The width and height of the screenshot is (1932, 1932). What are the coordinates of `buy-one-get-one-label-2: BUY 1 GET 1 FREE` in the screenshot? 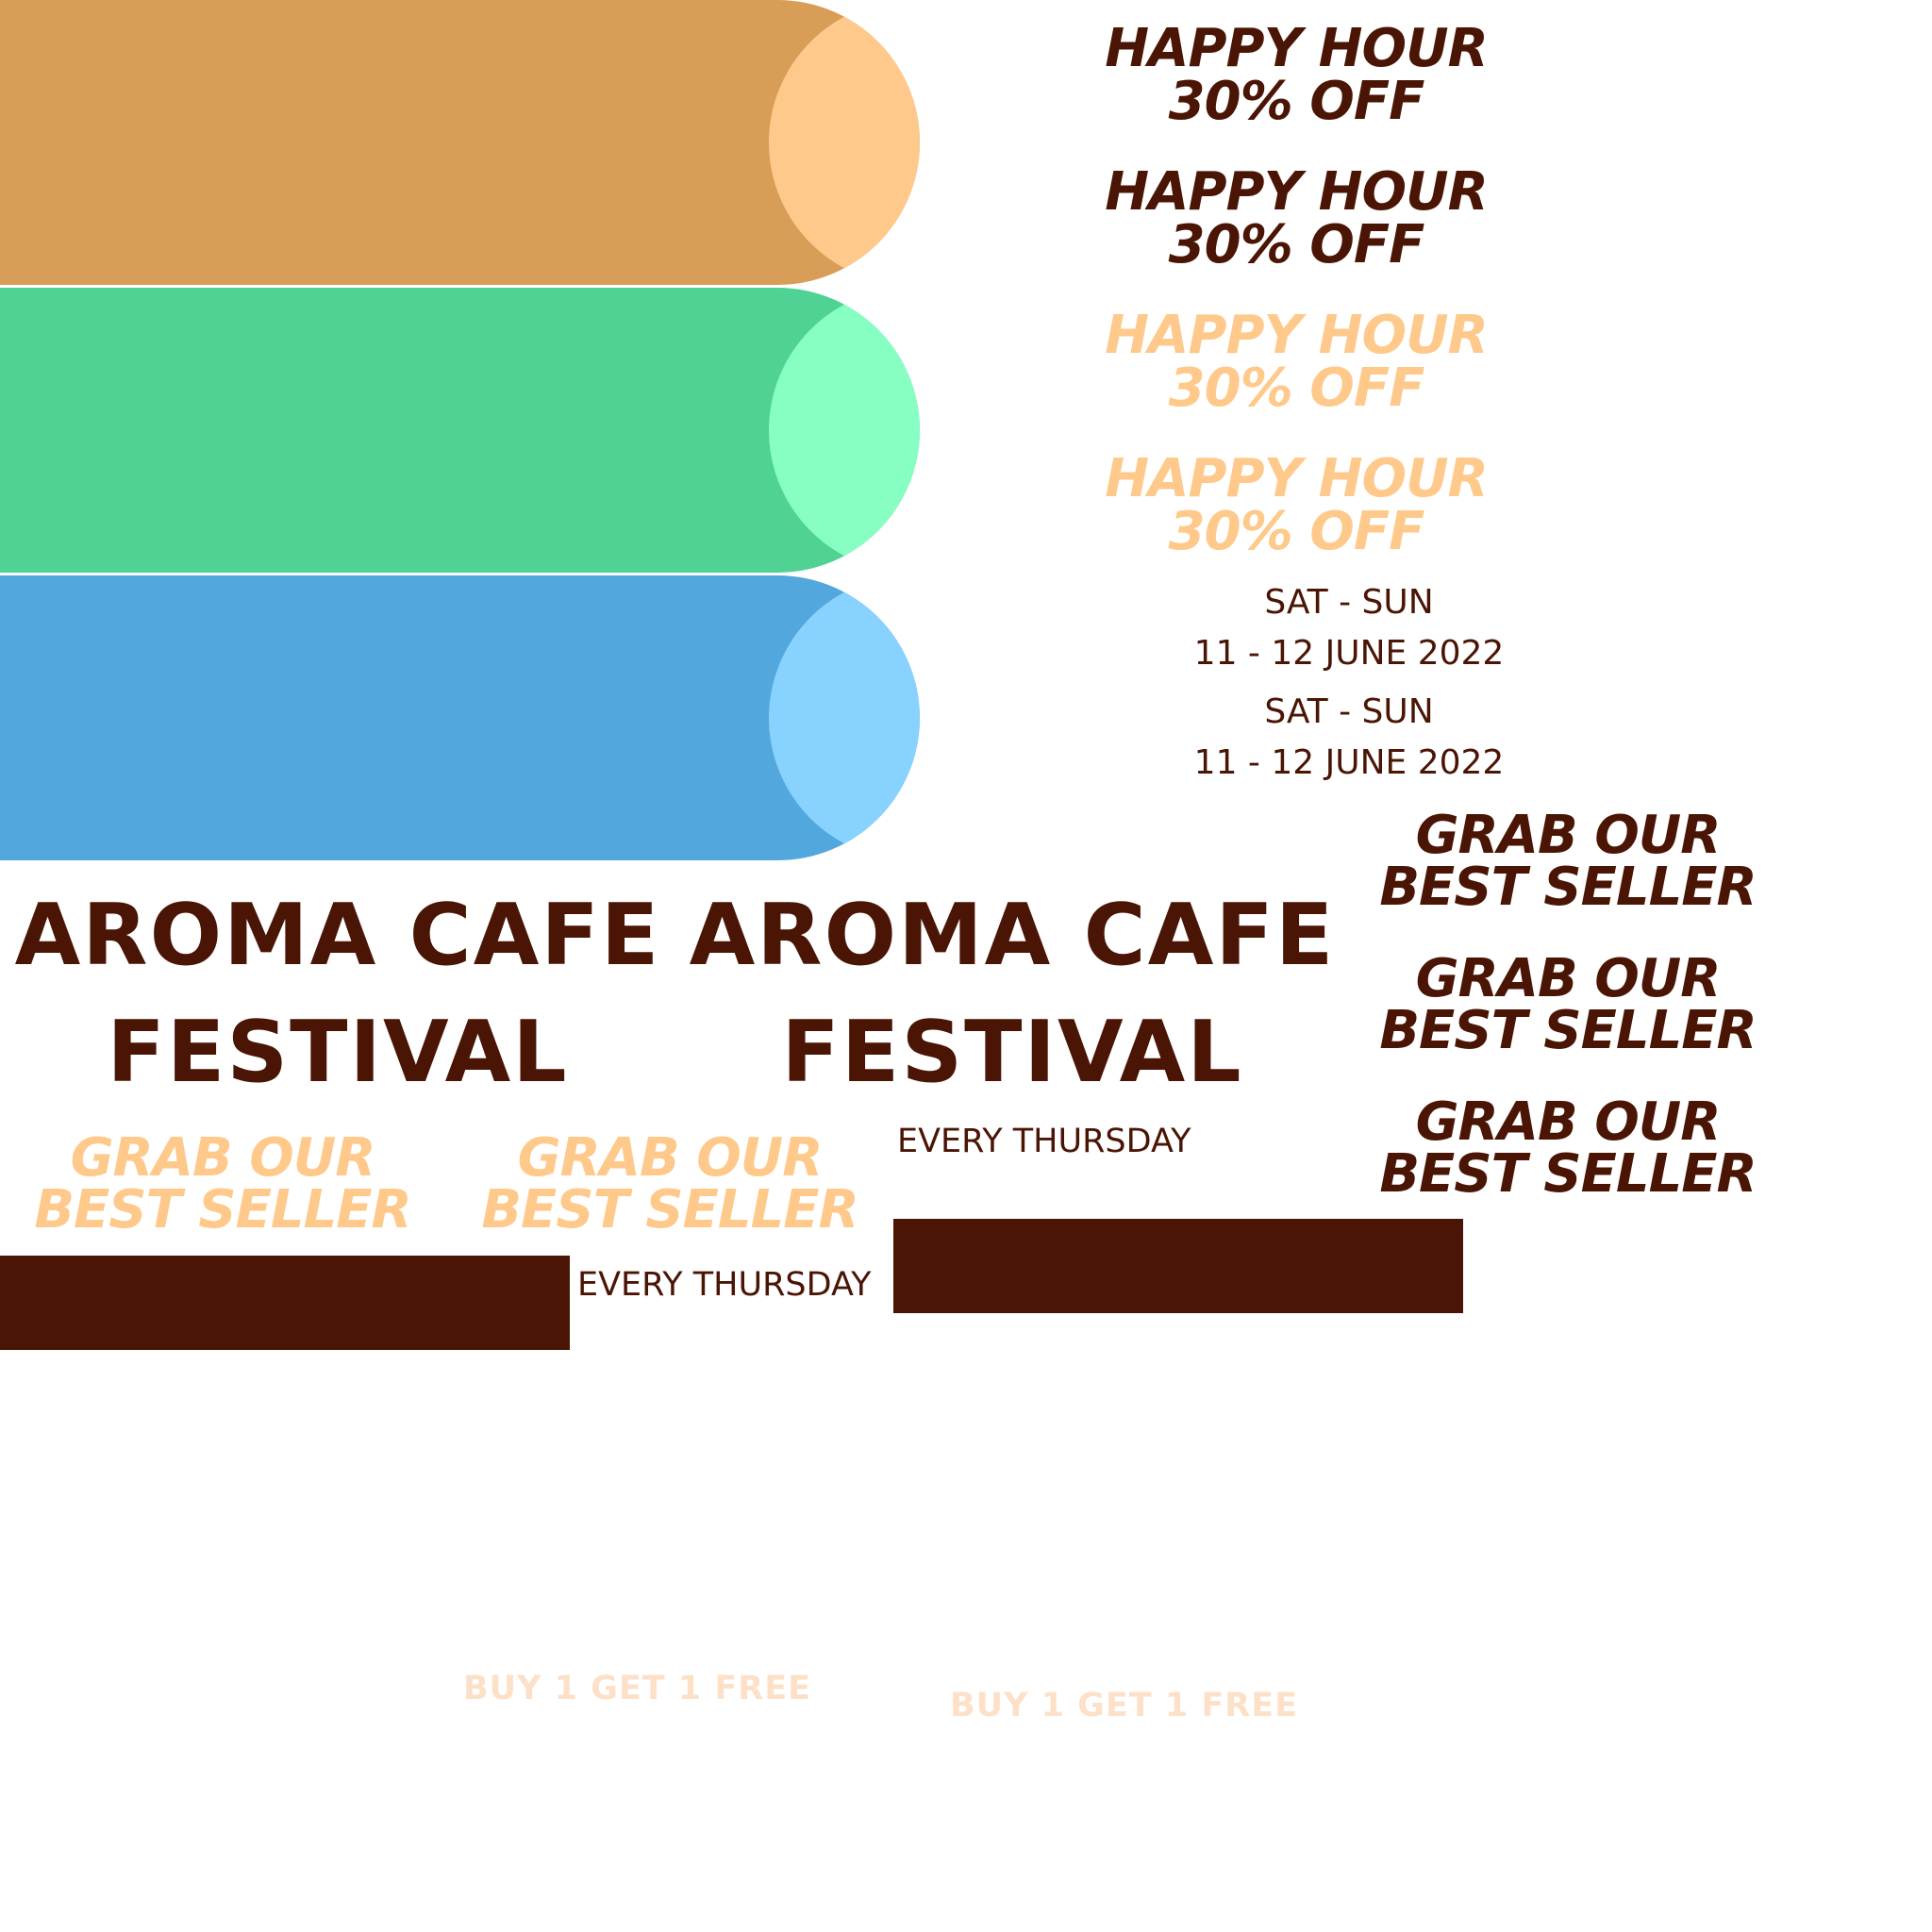 It's located at (1125, 1706).